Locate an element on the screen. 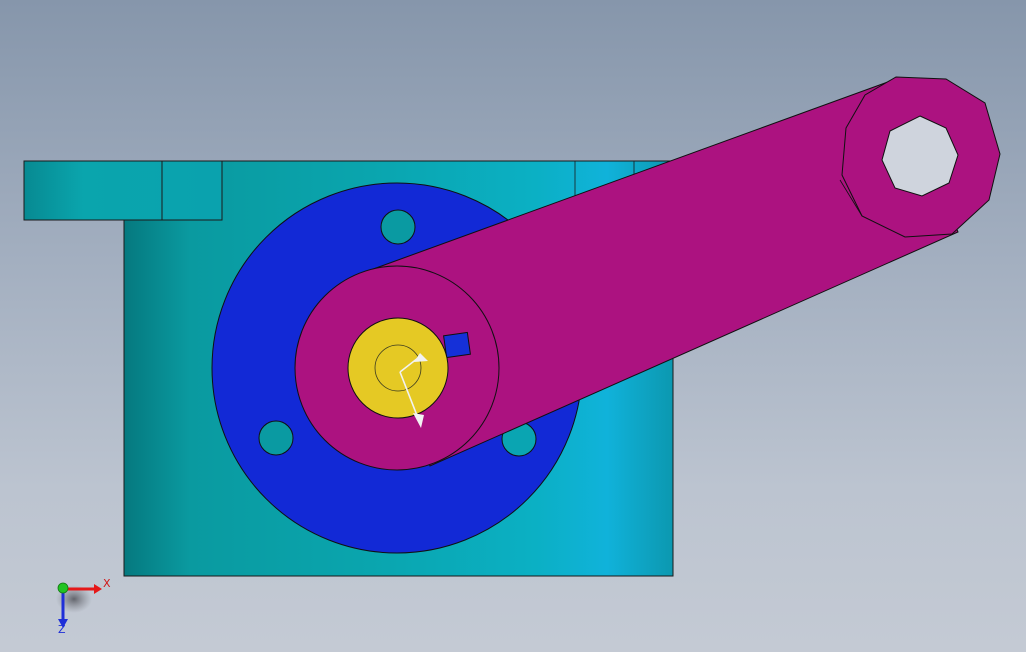  flange-bolt-hole-top is located at coordinates (398, 227).